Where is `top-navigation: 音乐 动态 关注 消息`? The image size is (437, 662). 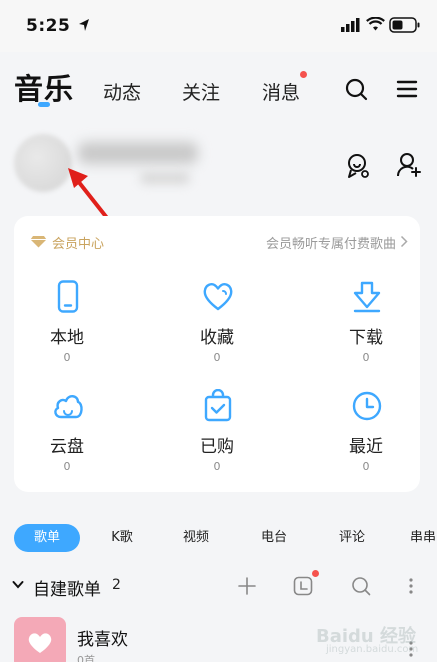 top-navigation: 音乐 动态 关注 消息 is located at coordinates (218, 87).